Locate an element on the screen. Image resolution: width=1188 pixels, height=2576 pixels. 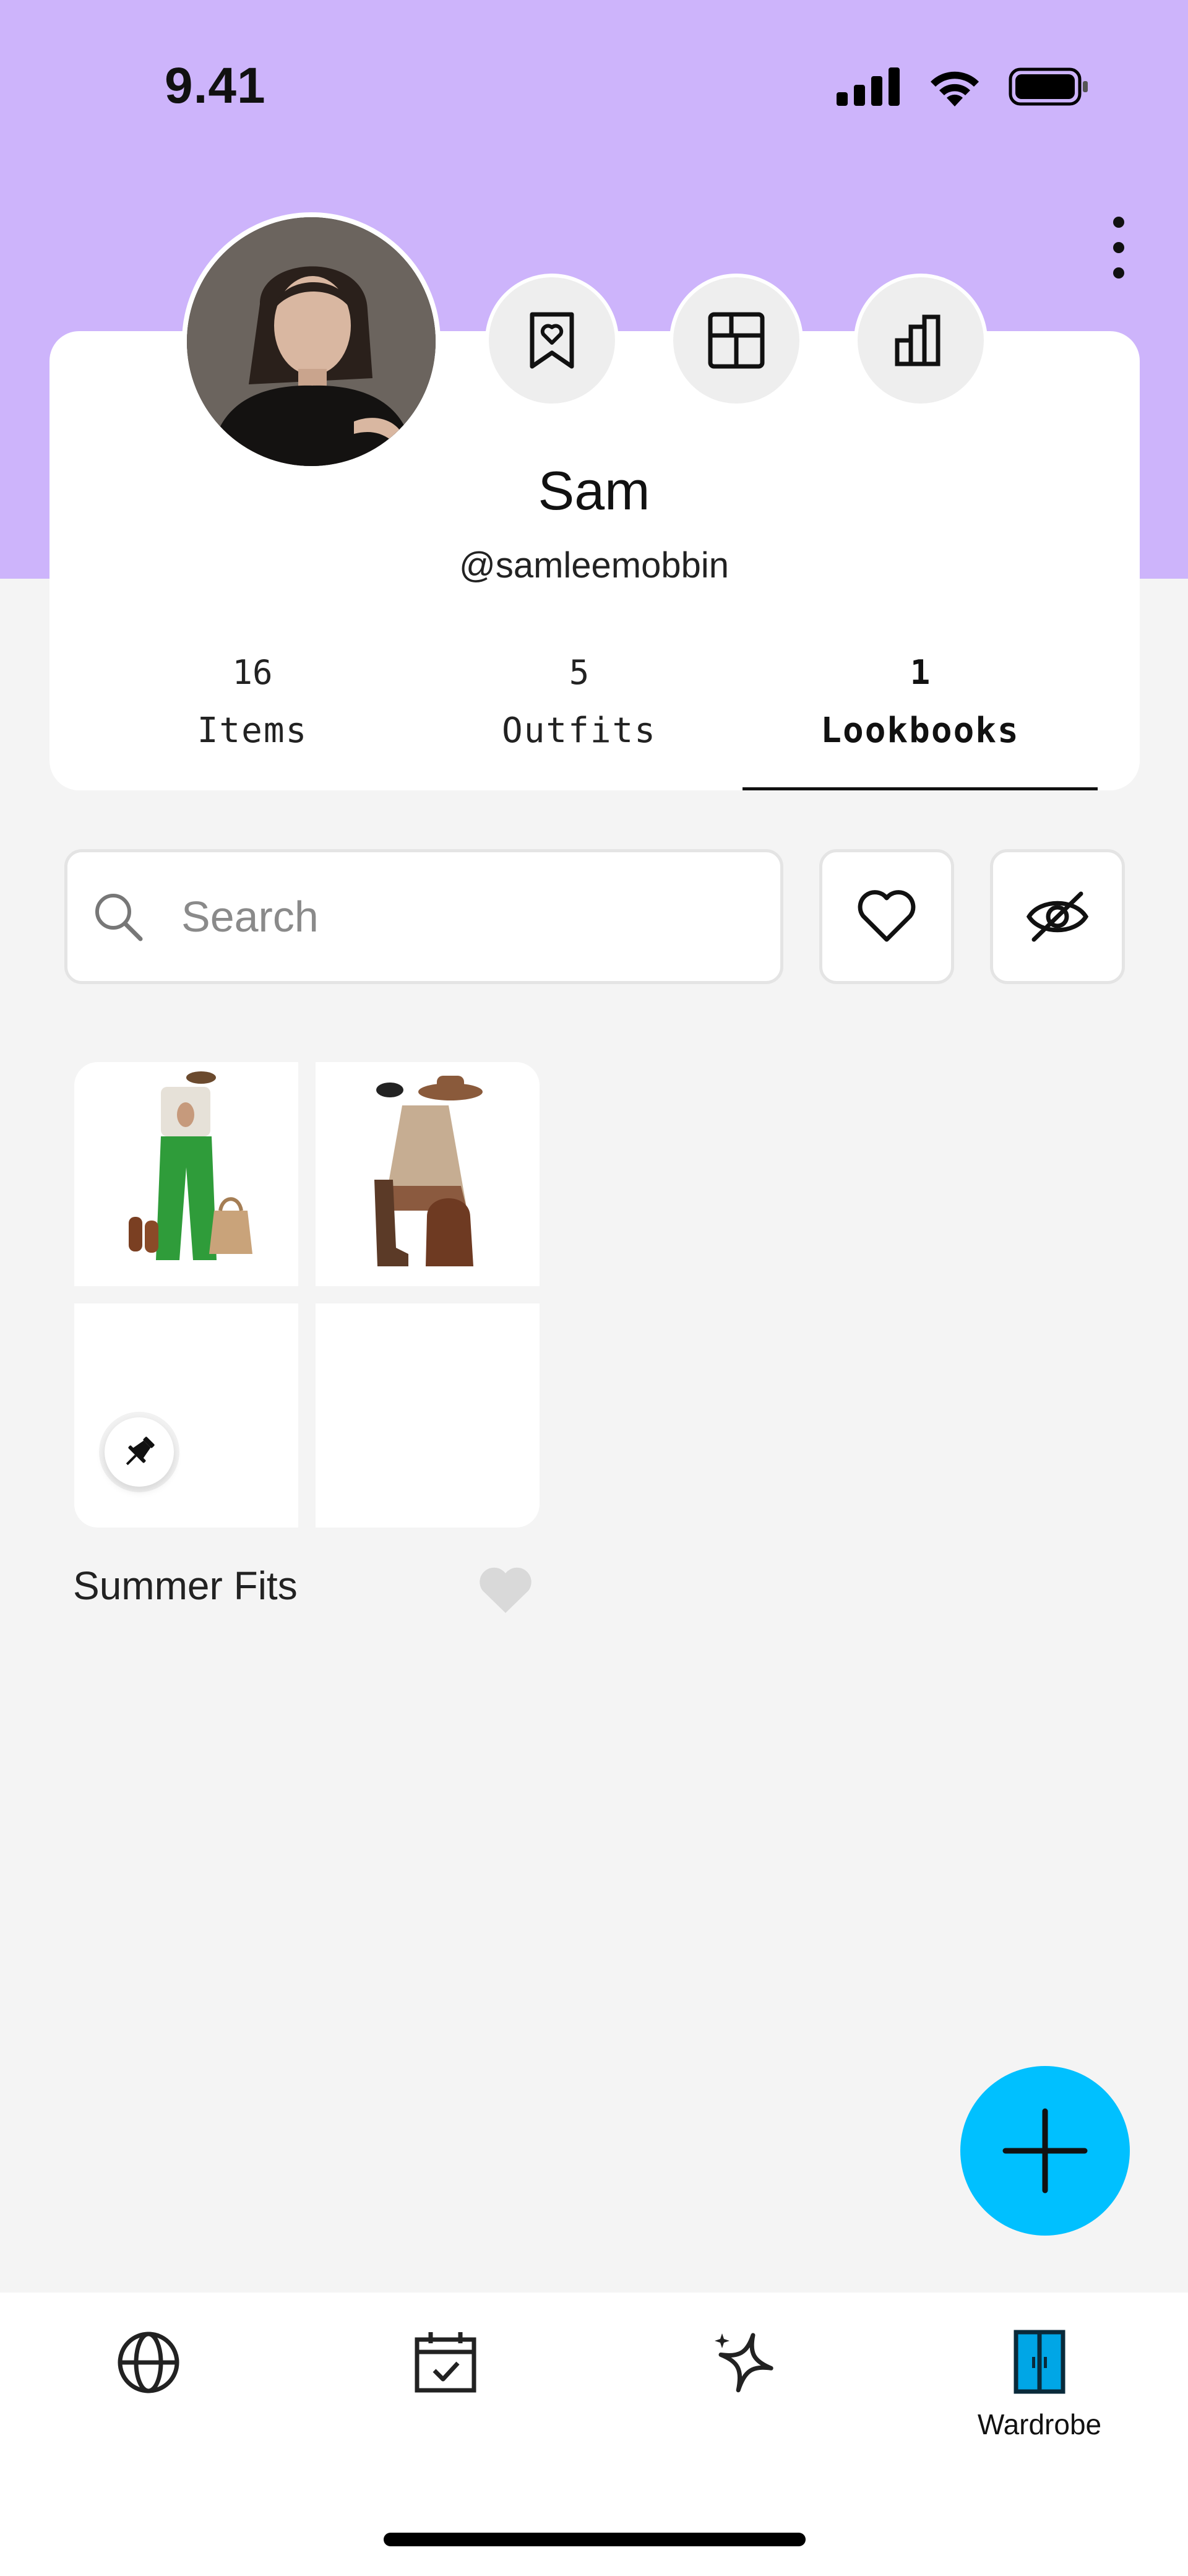
more-options-button is located at coordinates (1118, 248).